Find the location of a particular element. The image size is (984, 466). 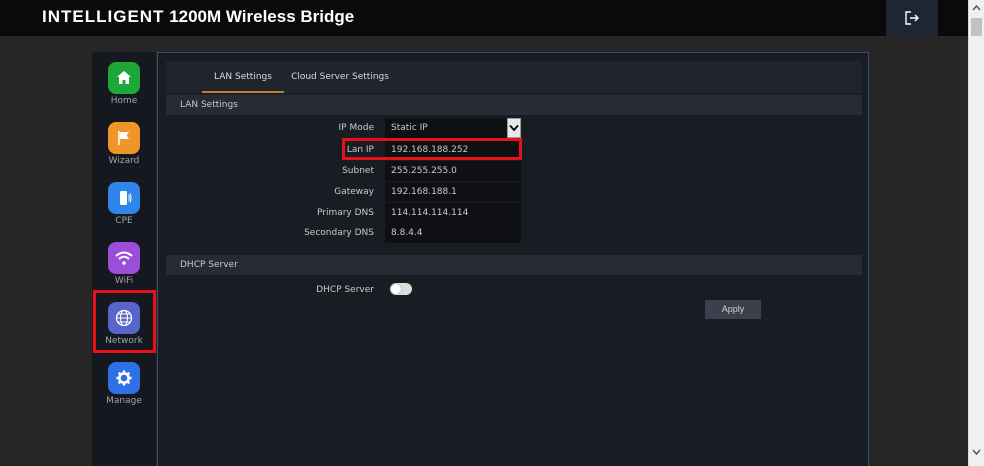

dhcp-server-toggle is located at coordinates (401, 289).